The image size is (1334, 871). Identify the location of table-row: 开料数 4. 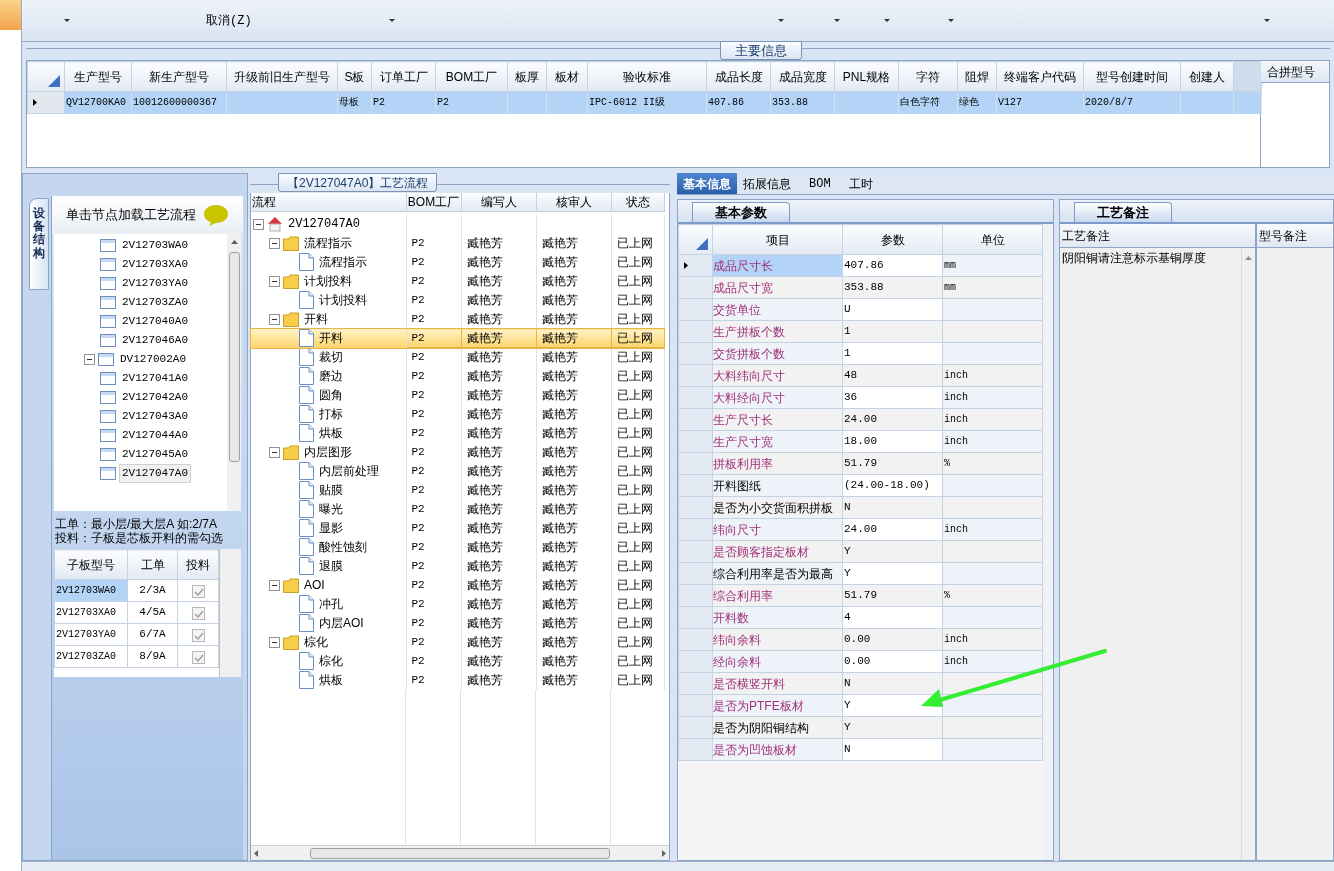
(860, 617).